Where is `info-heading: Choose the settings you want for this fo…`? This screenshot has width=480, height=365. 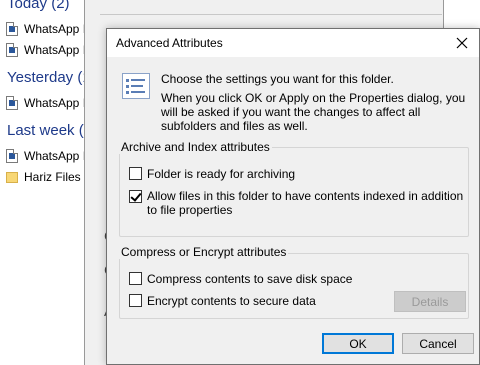
info-heading: Choose the settings you want for this fo… is located at coordinates (277, 79).